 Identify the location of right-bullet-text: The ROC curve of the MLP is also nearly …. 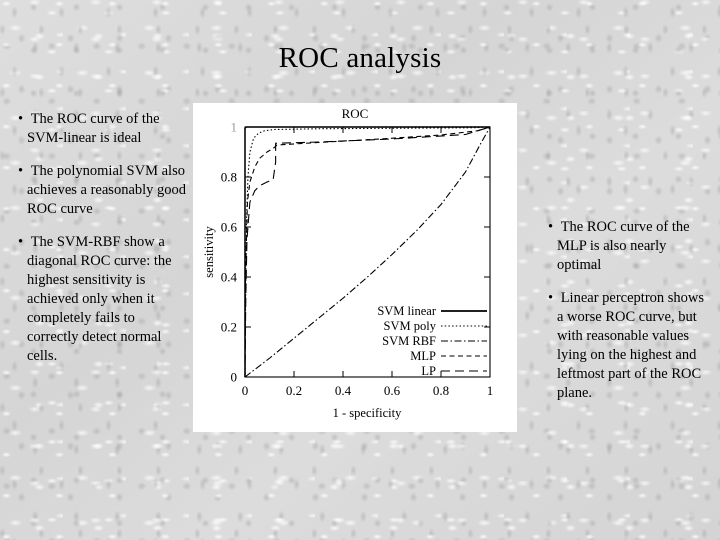
(623, 246).